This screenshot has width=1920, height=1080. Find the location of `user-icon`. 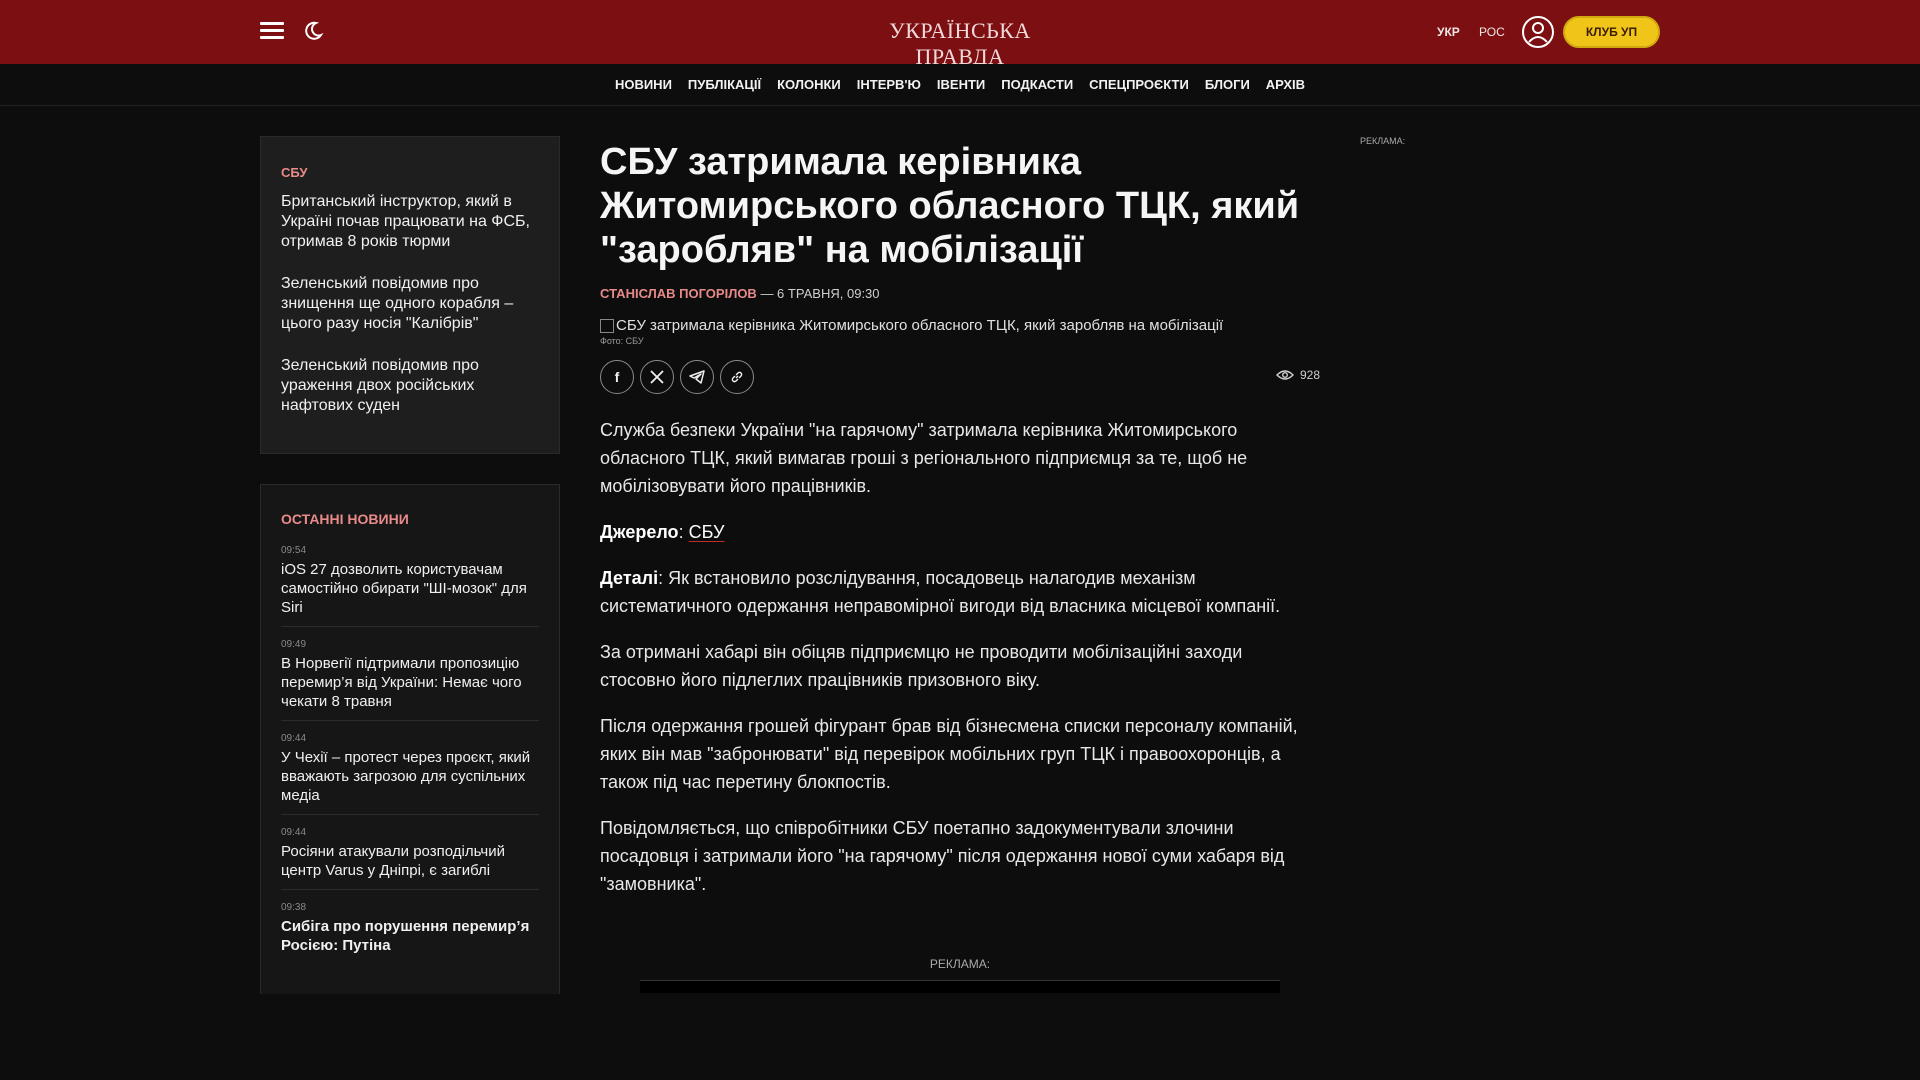

user-icon is located at coordinates (1538, 32).